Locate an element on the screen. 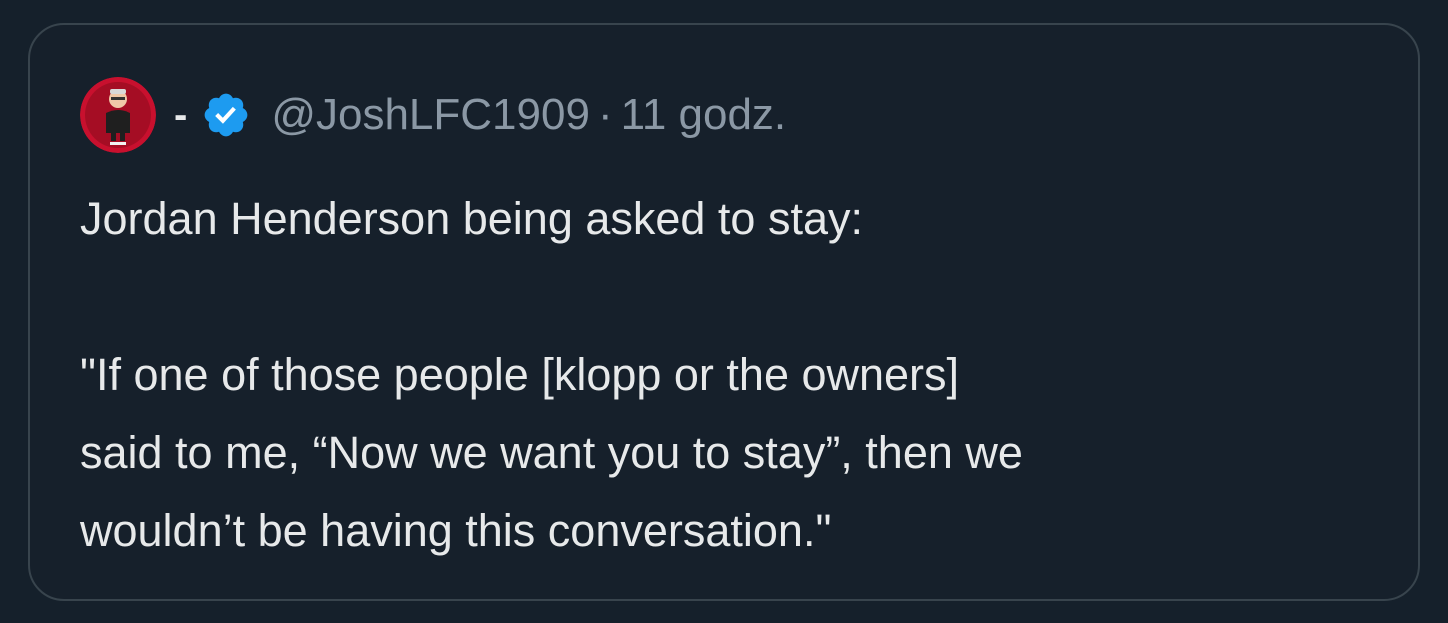 The height and width of the screenshot is (623, 1448). user-avatar is located at coordinates (118, 115).